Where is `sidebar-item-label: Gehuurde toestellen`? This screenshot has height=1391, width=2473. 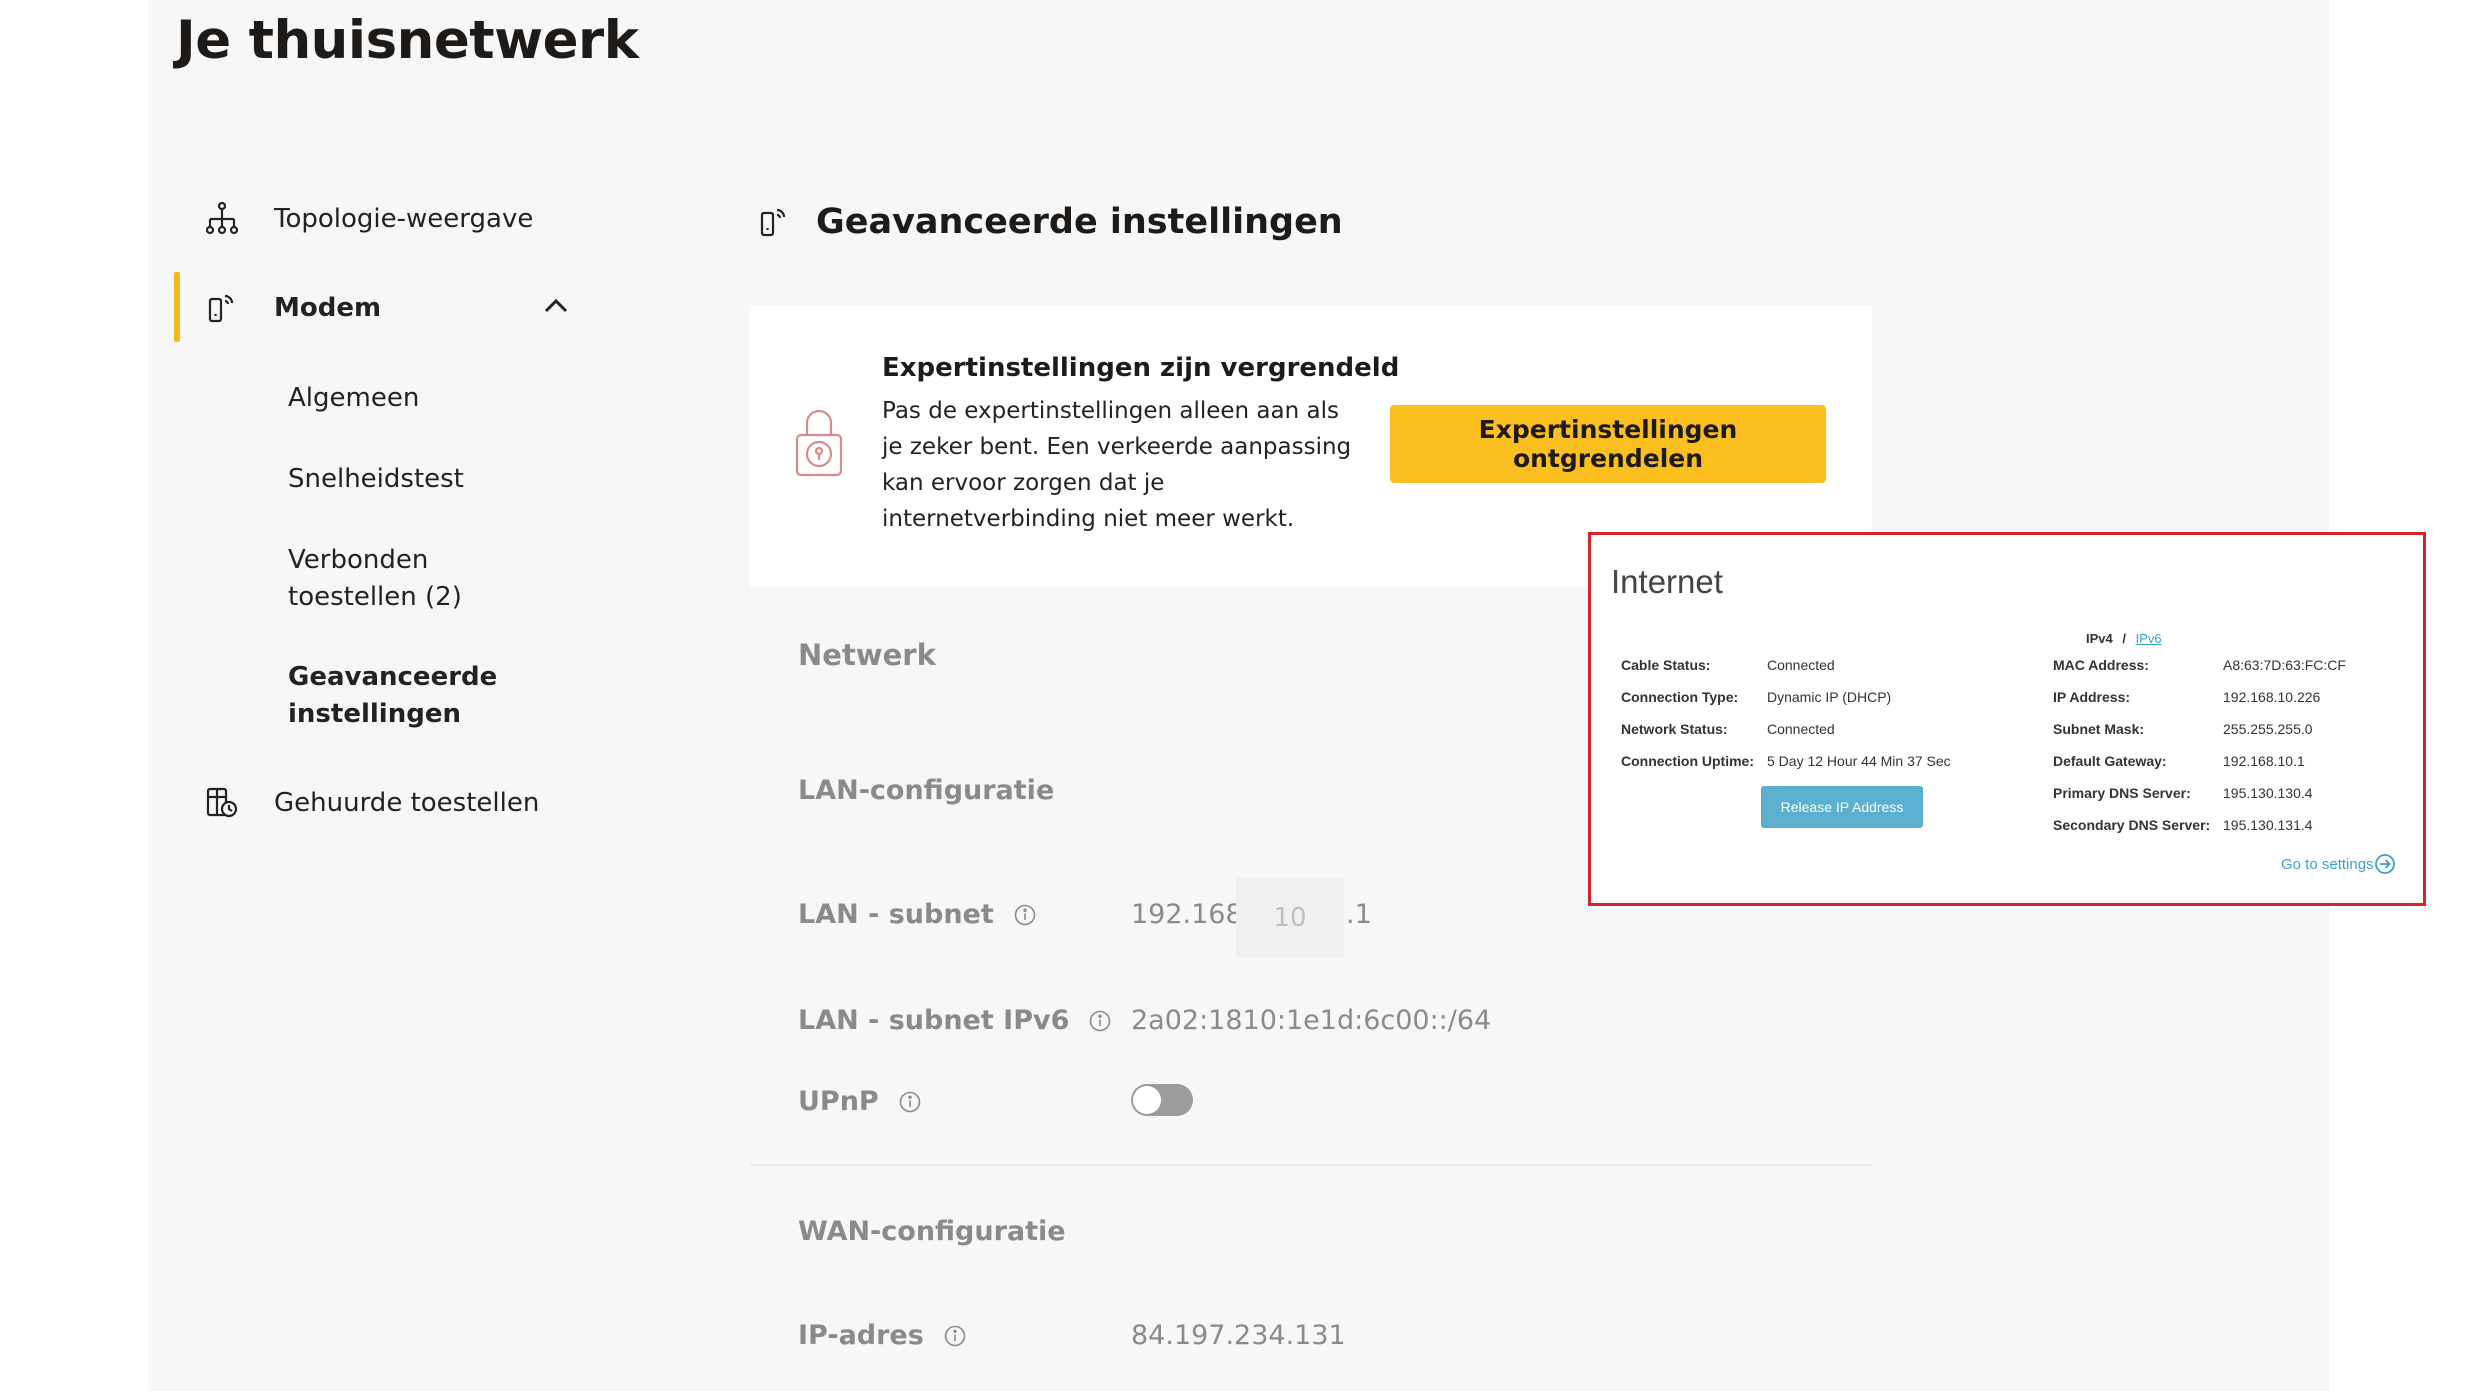
sidebar-item-label: Gehuurde toestellen is located at coordinates (407, 803).